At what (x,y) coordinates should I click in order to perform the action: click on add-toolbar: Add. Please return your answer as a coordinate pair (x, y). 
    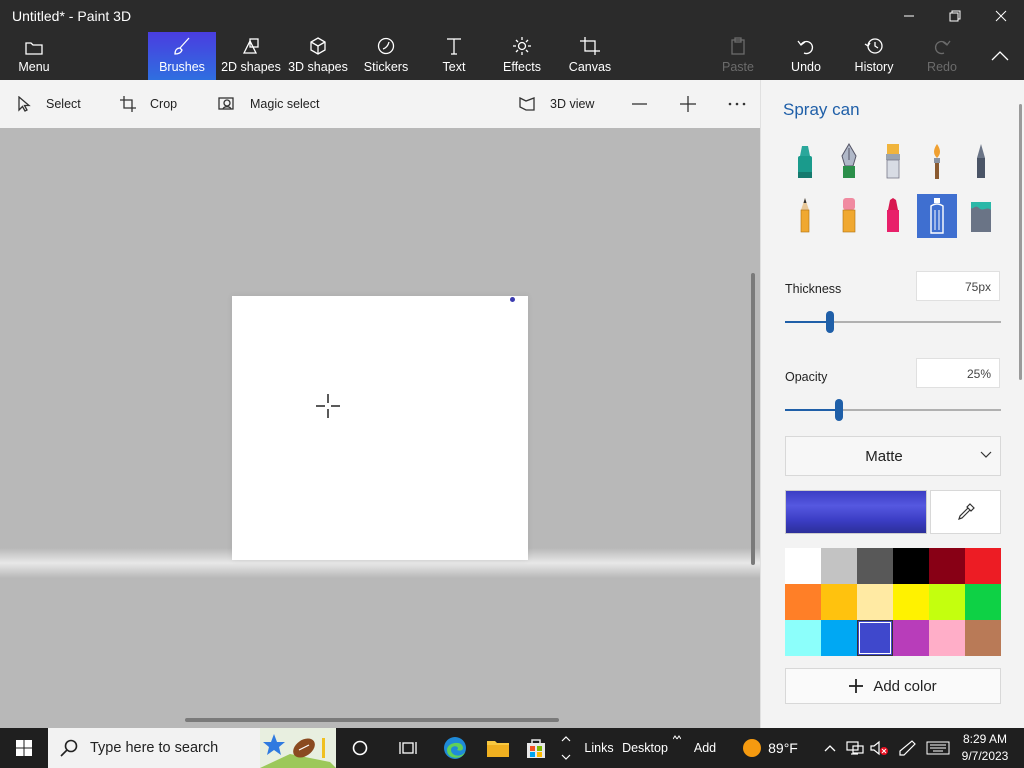
    Looking at the image, I should click on (705, 748).